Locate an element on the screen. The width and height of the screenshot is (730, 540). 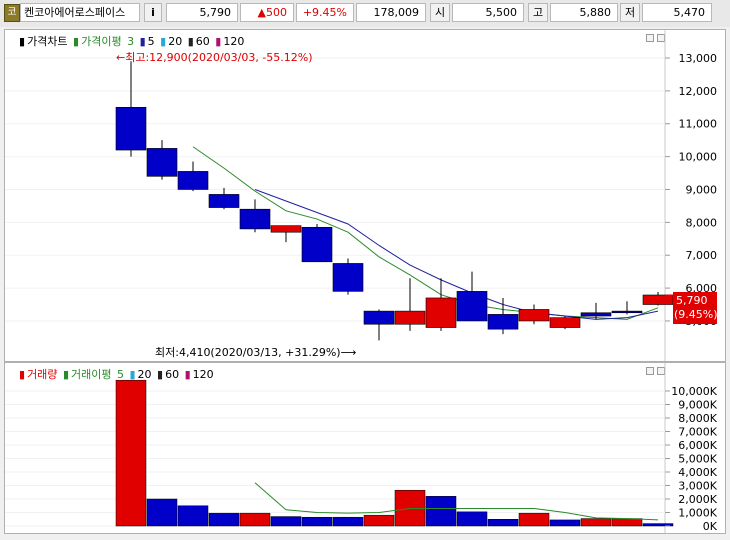
market-badge: 코 is located at coordinates (12, 13).